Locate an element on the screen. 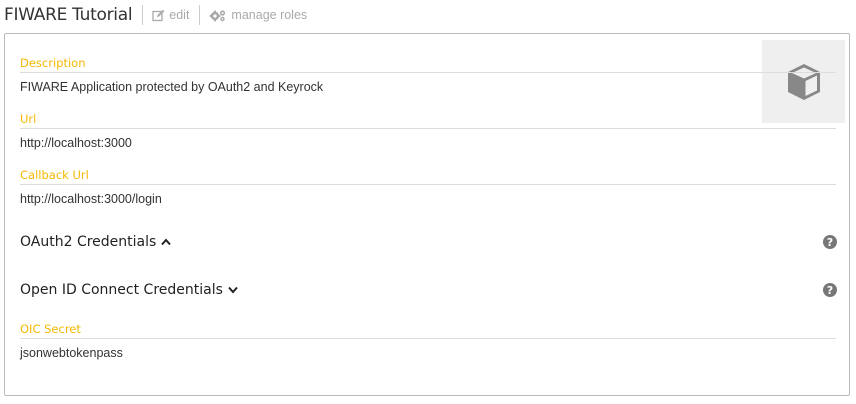 This screenshot has width=856, height=404. oic-secret-field: OIC Secret jsonwebtokenpass is located at coordinates (428, 341).